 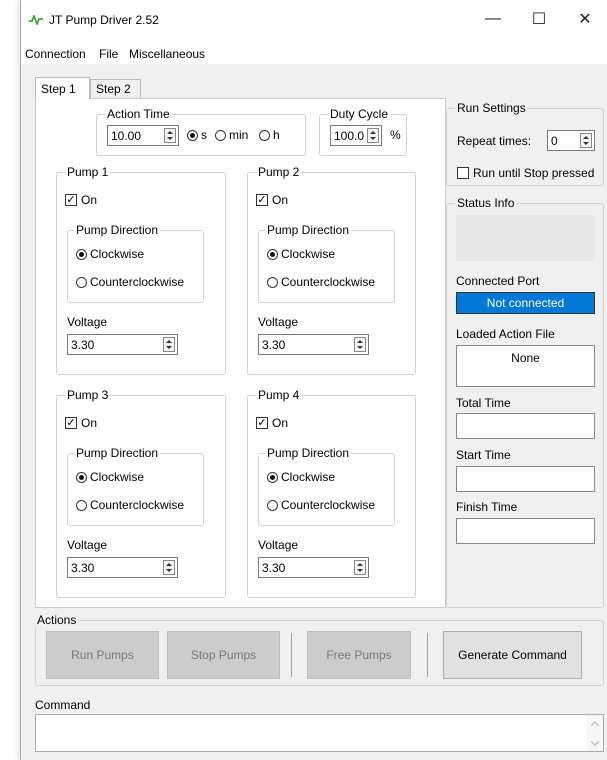 I want to click on percent-unit: %, so click(x=395, y=135).